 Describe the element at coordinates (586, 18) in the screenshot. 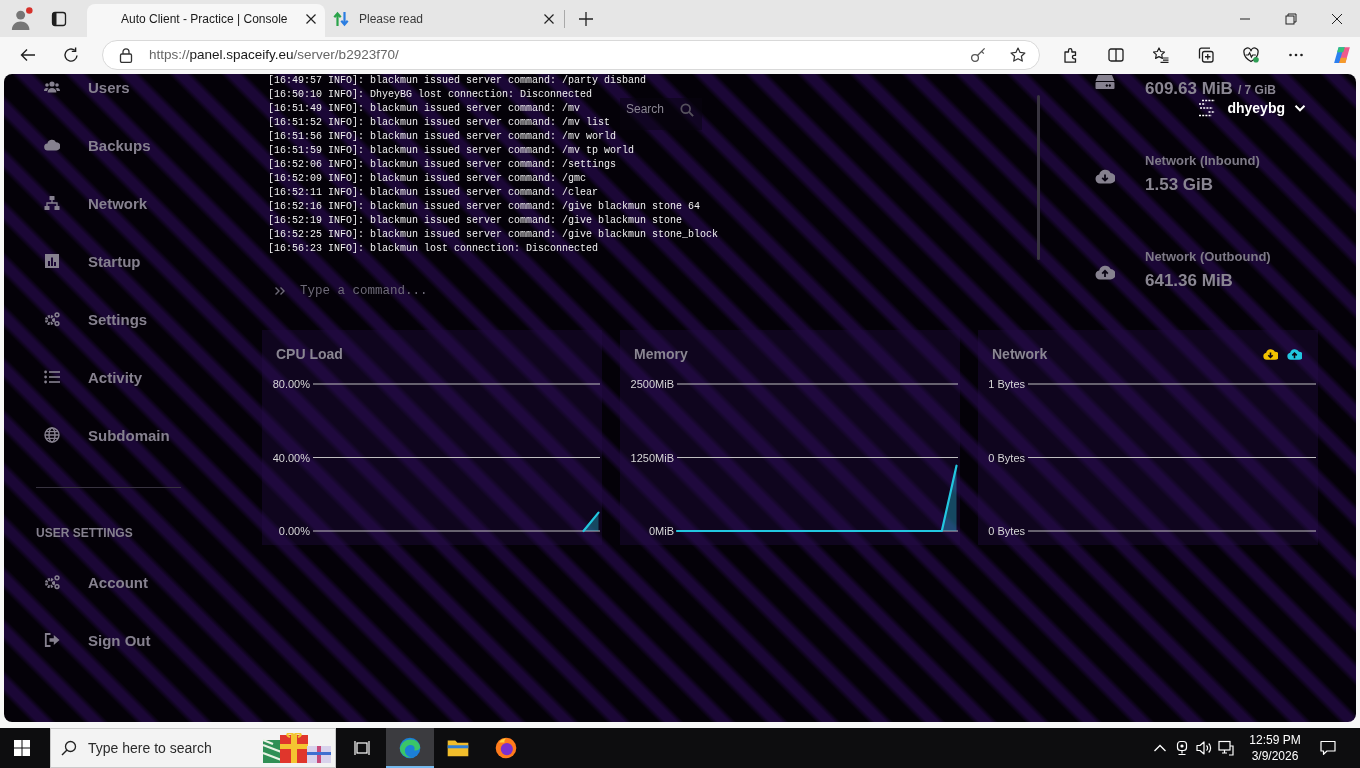

I see `plus-icon` at that location.